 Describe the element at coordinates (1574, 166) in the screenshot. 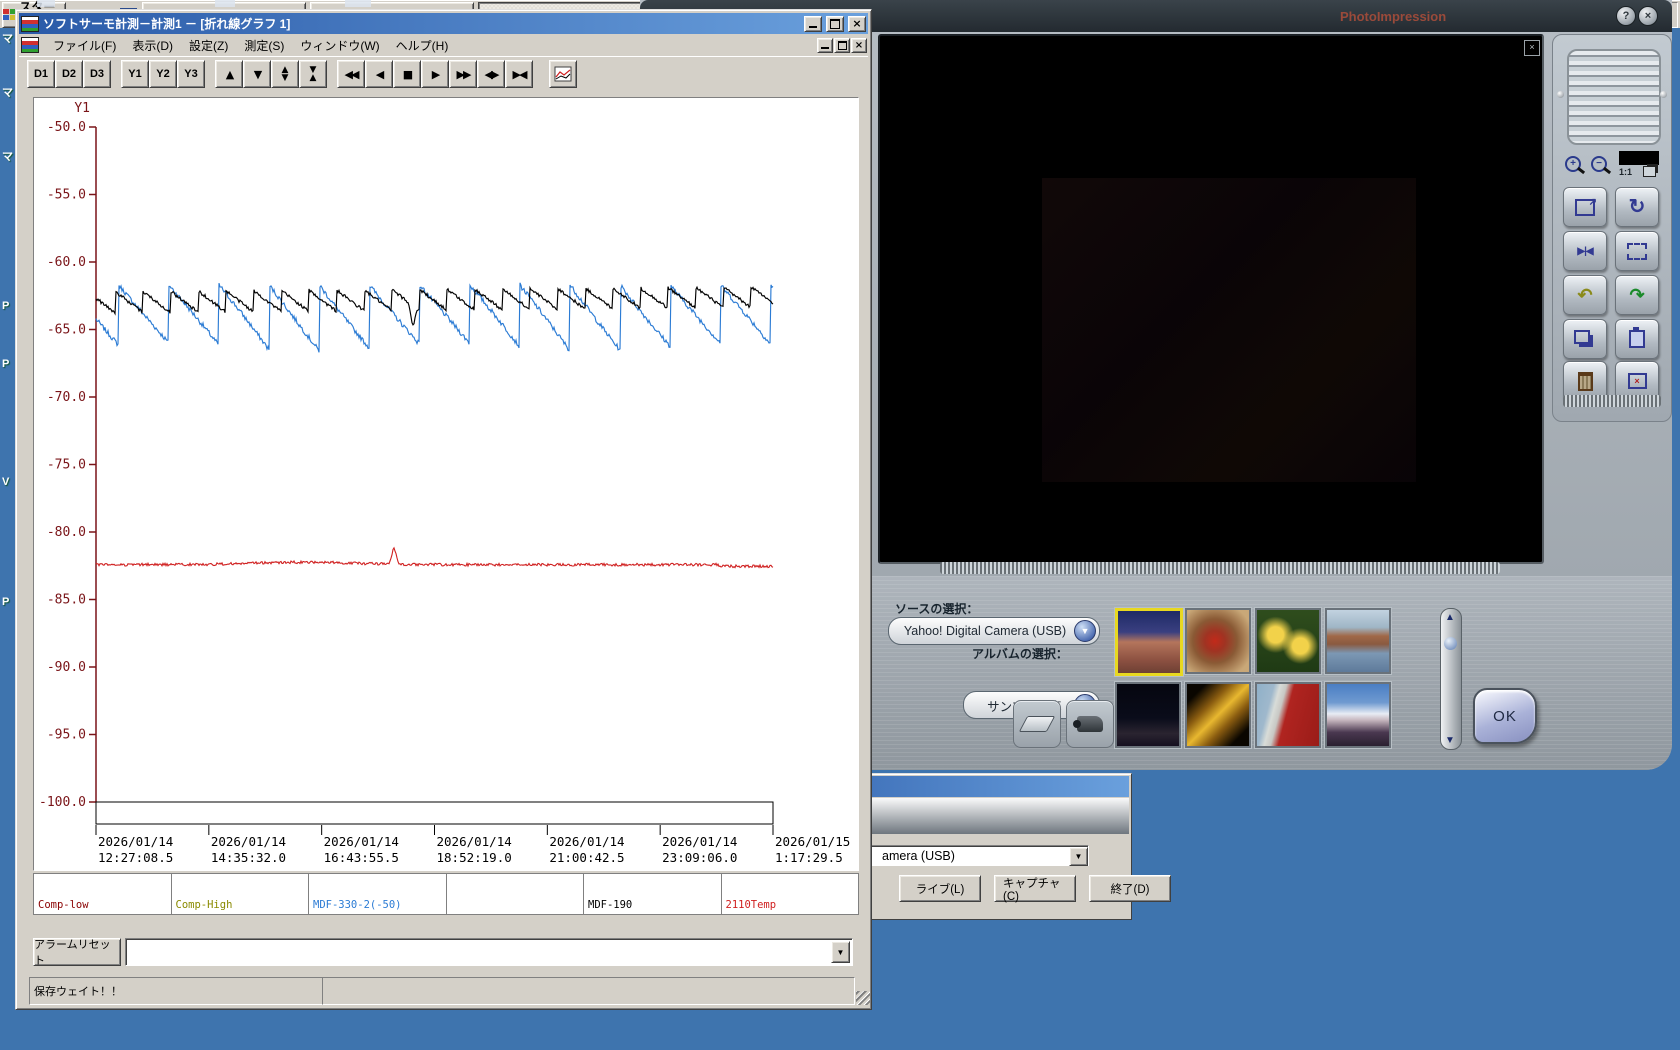

I see `zoom-in-button: +` at that location.